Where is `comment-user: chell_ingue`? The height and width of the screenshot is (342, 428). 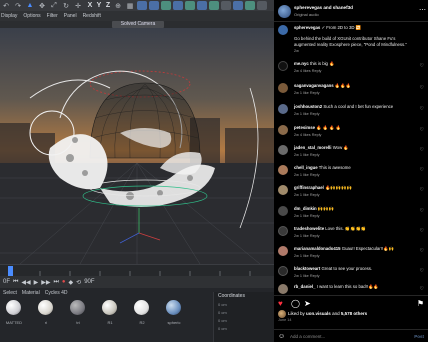
comment-user: chell_ingue is located at coordinates (306, 167).